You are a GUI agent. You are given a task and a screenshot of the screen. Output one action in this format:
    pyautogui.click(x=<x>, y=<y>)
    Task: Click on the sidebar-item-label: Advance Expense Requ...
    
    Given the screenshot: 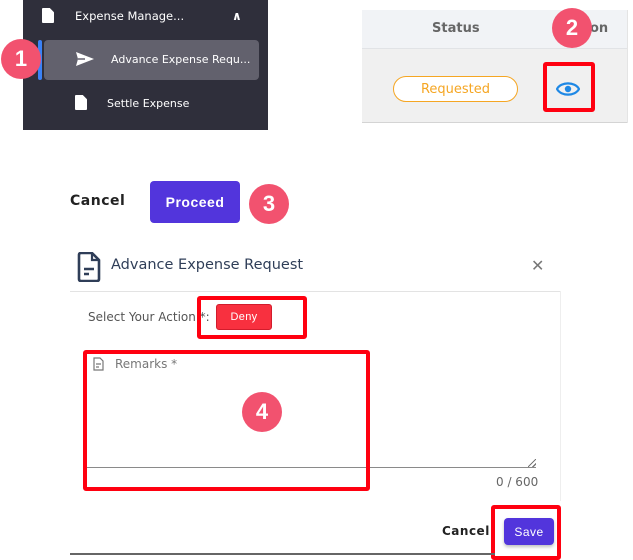 What is the action you would take?
    pyautogui.click(x=181, y=59)
    